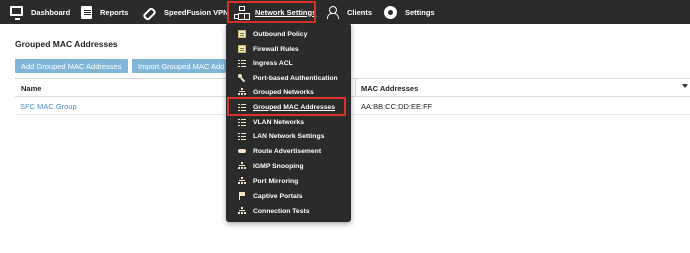 The width and height of the screenshot is (690, 253). I want to click on menu-item-outbound-policy: Outbound Policy, so click(288, 34).